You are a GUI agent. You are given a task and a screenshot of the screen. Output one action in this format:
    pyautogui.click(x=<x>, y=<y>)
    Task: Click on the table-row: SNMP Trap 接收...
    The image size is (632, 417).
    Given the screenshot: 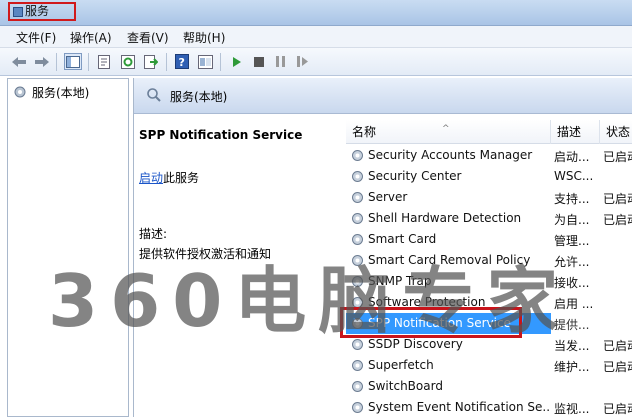 What is the action you would take?
    pyautogui.click(x=489, y=281)
    